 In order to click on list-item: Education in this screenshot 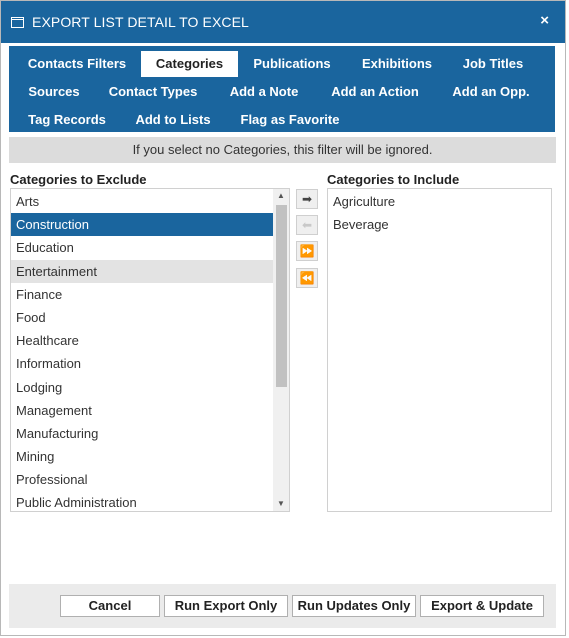, I will do `click(142, 247)`.